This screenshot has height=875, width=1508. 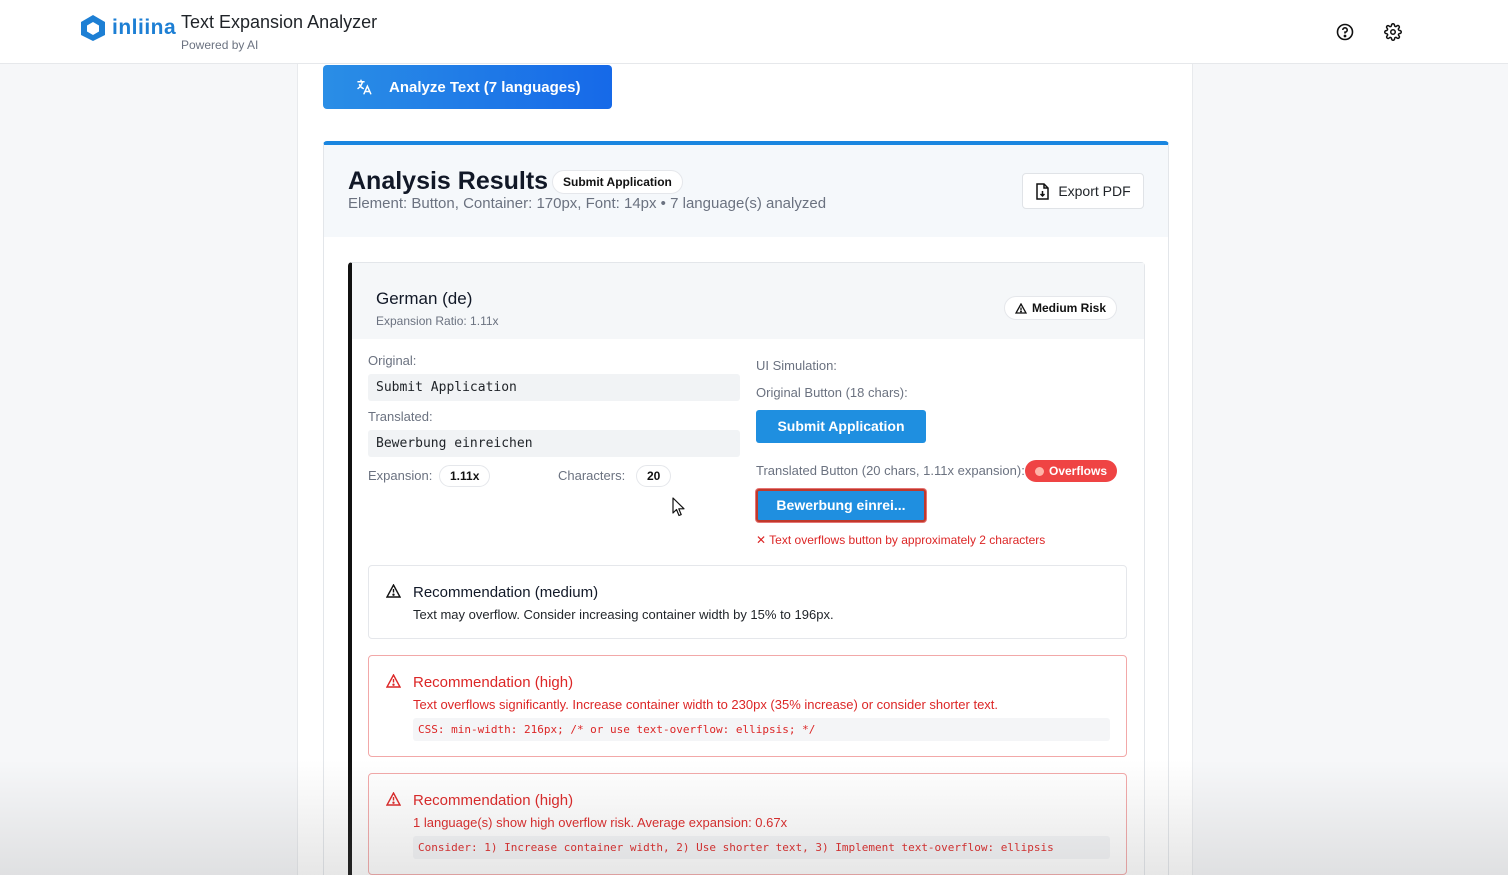 I want to click on export-pdf-button: Export PDF, so click(x=1083, y=191).